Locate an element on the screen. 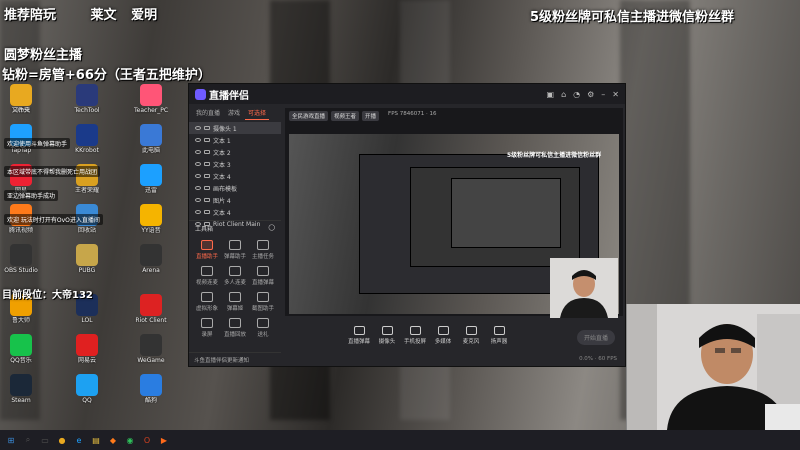 The image size is (800, 450). start-live-button: 开始直播 is located at coordinates (595, 337).